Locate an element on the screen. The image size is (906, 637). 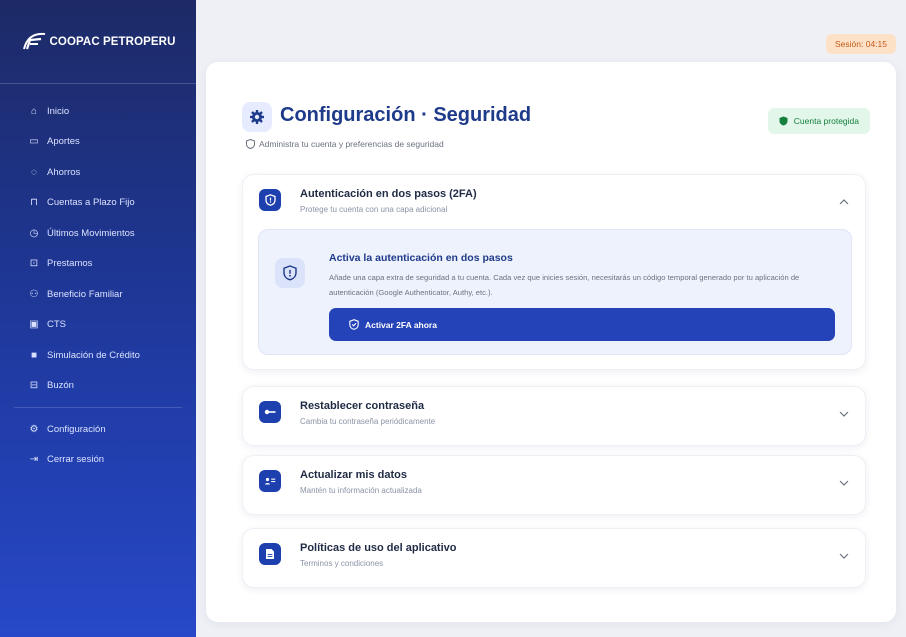
sidebar-item-label: Simulación de Crédito is located at coordinates (93, 355).